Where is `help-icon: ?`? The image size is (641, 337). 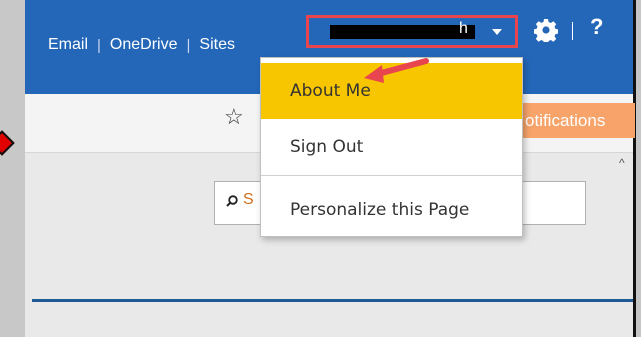
help-icon: ? is located at coordinates (596, 27).